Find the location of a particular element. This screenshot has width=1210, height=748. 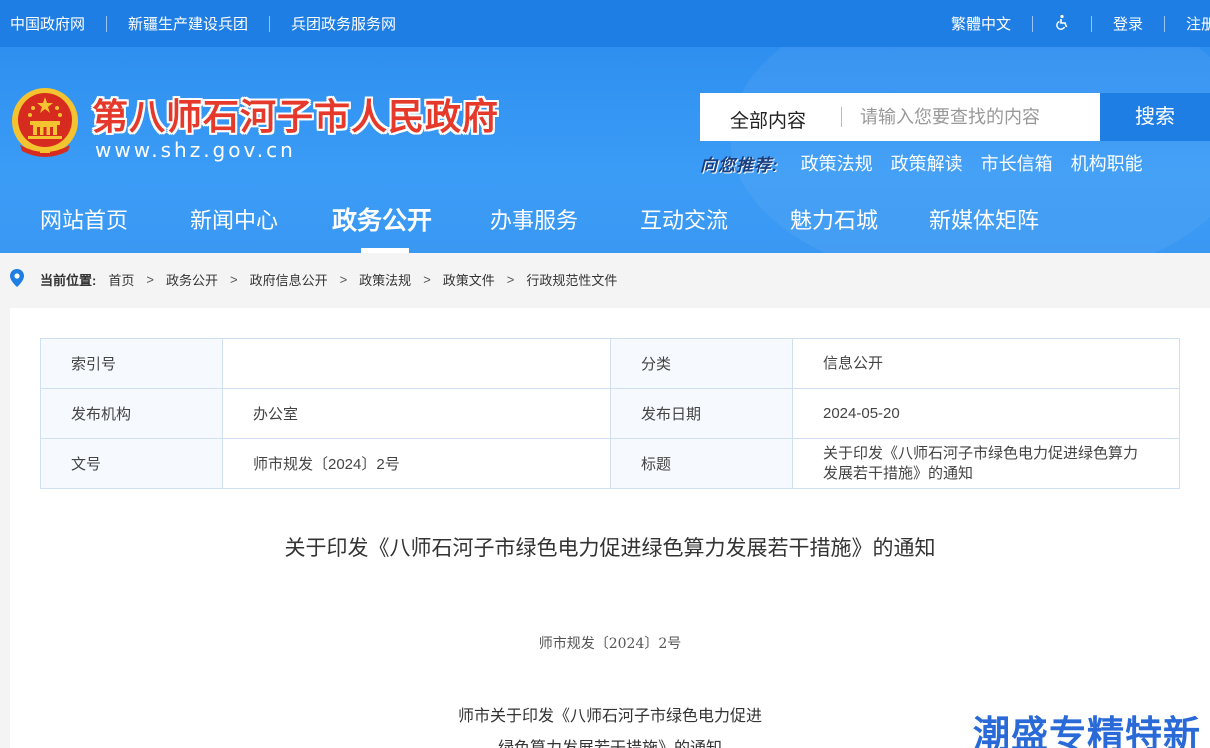

nav-news: 新闻中心 is located at coordinates (234, 219).